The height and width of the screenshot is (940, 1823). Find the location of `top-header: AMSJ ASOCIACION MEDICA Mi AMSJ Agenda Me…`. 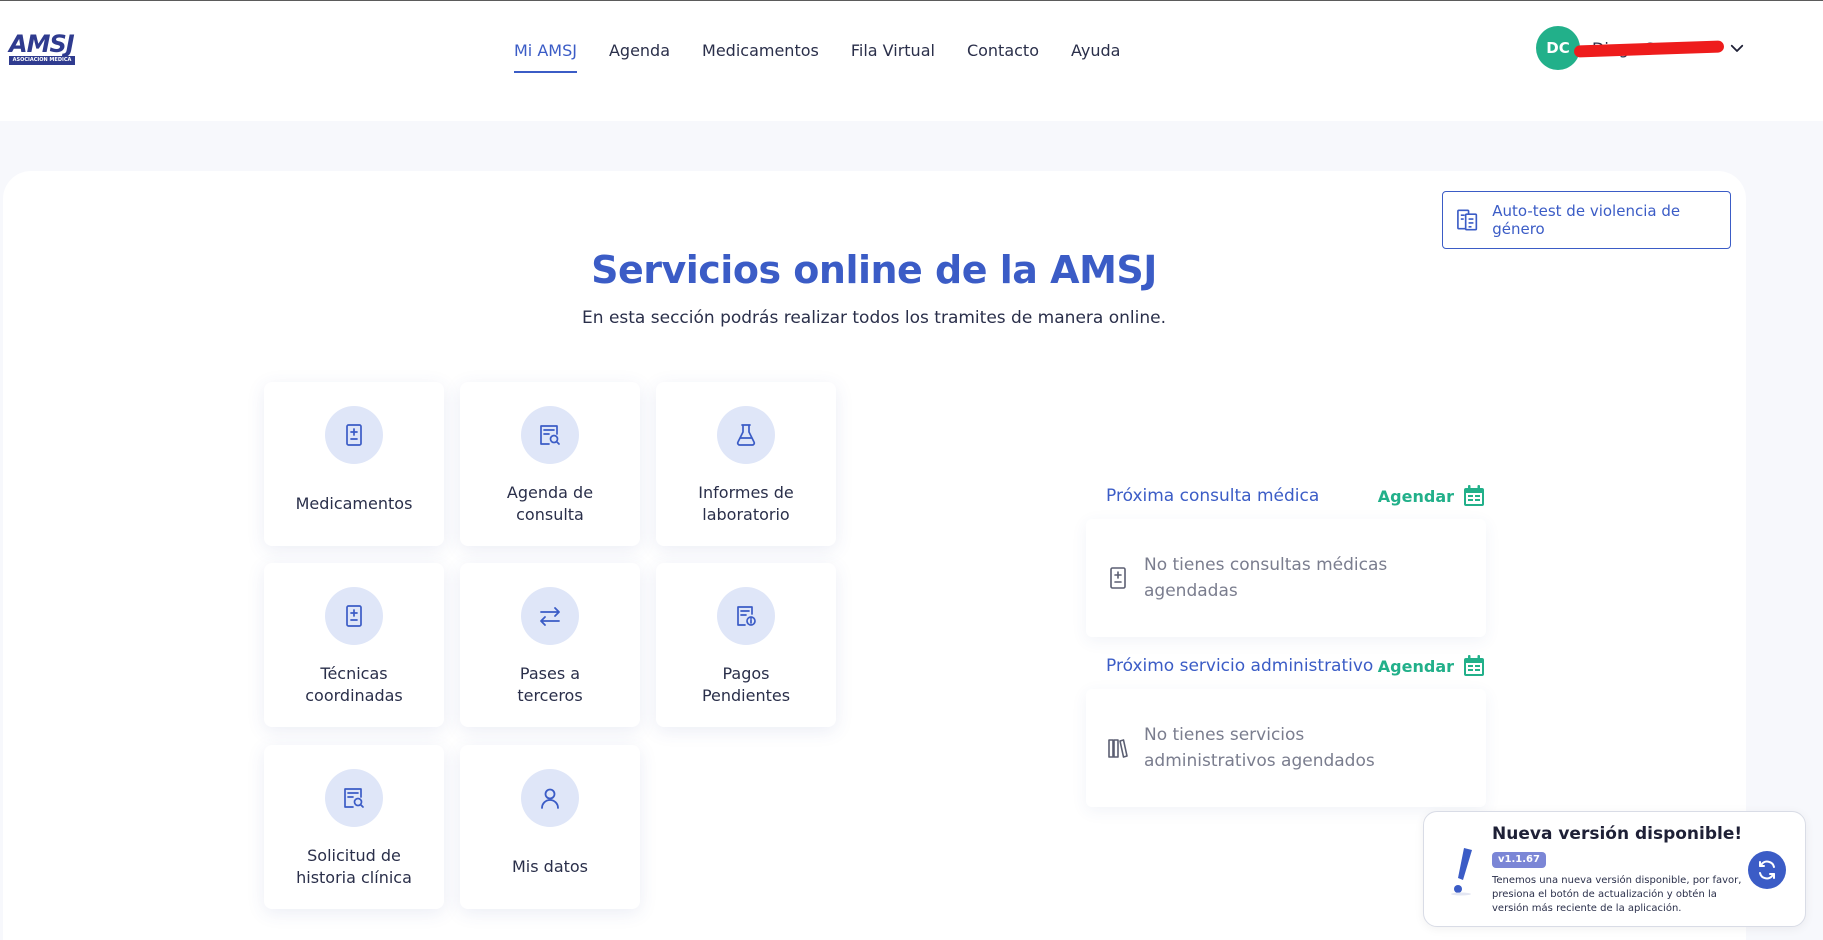

top-header: AMSJ ASOCIACION MEDICA Mi AMSJ Agenda Me… is located at coordinates (911, 60).